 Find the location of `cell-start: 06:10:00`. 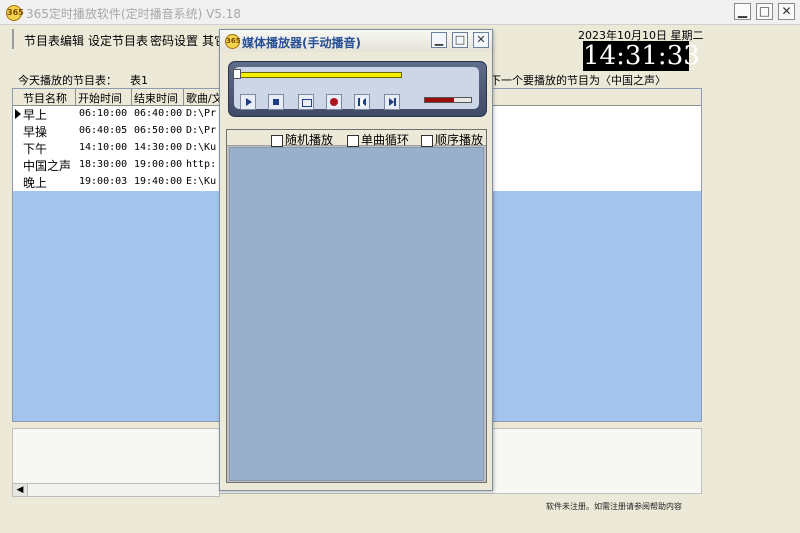

cell-start: 06:10:00 is located at coordinates (103, 113).